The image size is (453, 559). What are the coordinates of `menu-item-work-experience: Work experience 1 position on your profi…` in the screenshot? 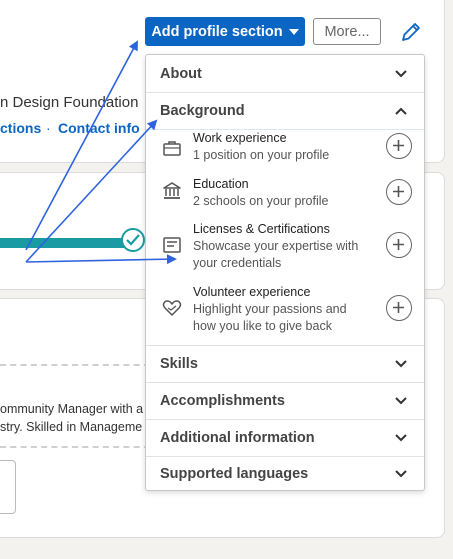 It's located at (285, 155).